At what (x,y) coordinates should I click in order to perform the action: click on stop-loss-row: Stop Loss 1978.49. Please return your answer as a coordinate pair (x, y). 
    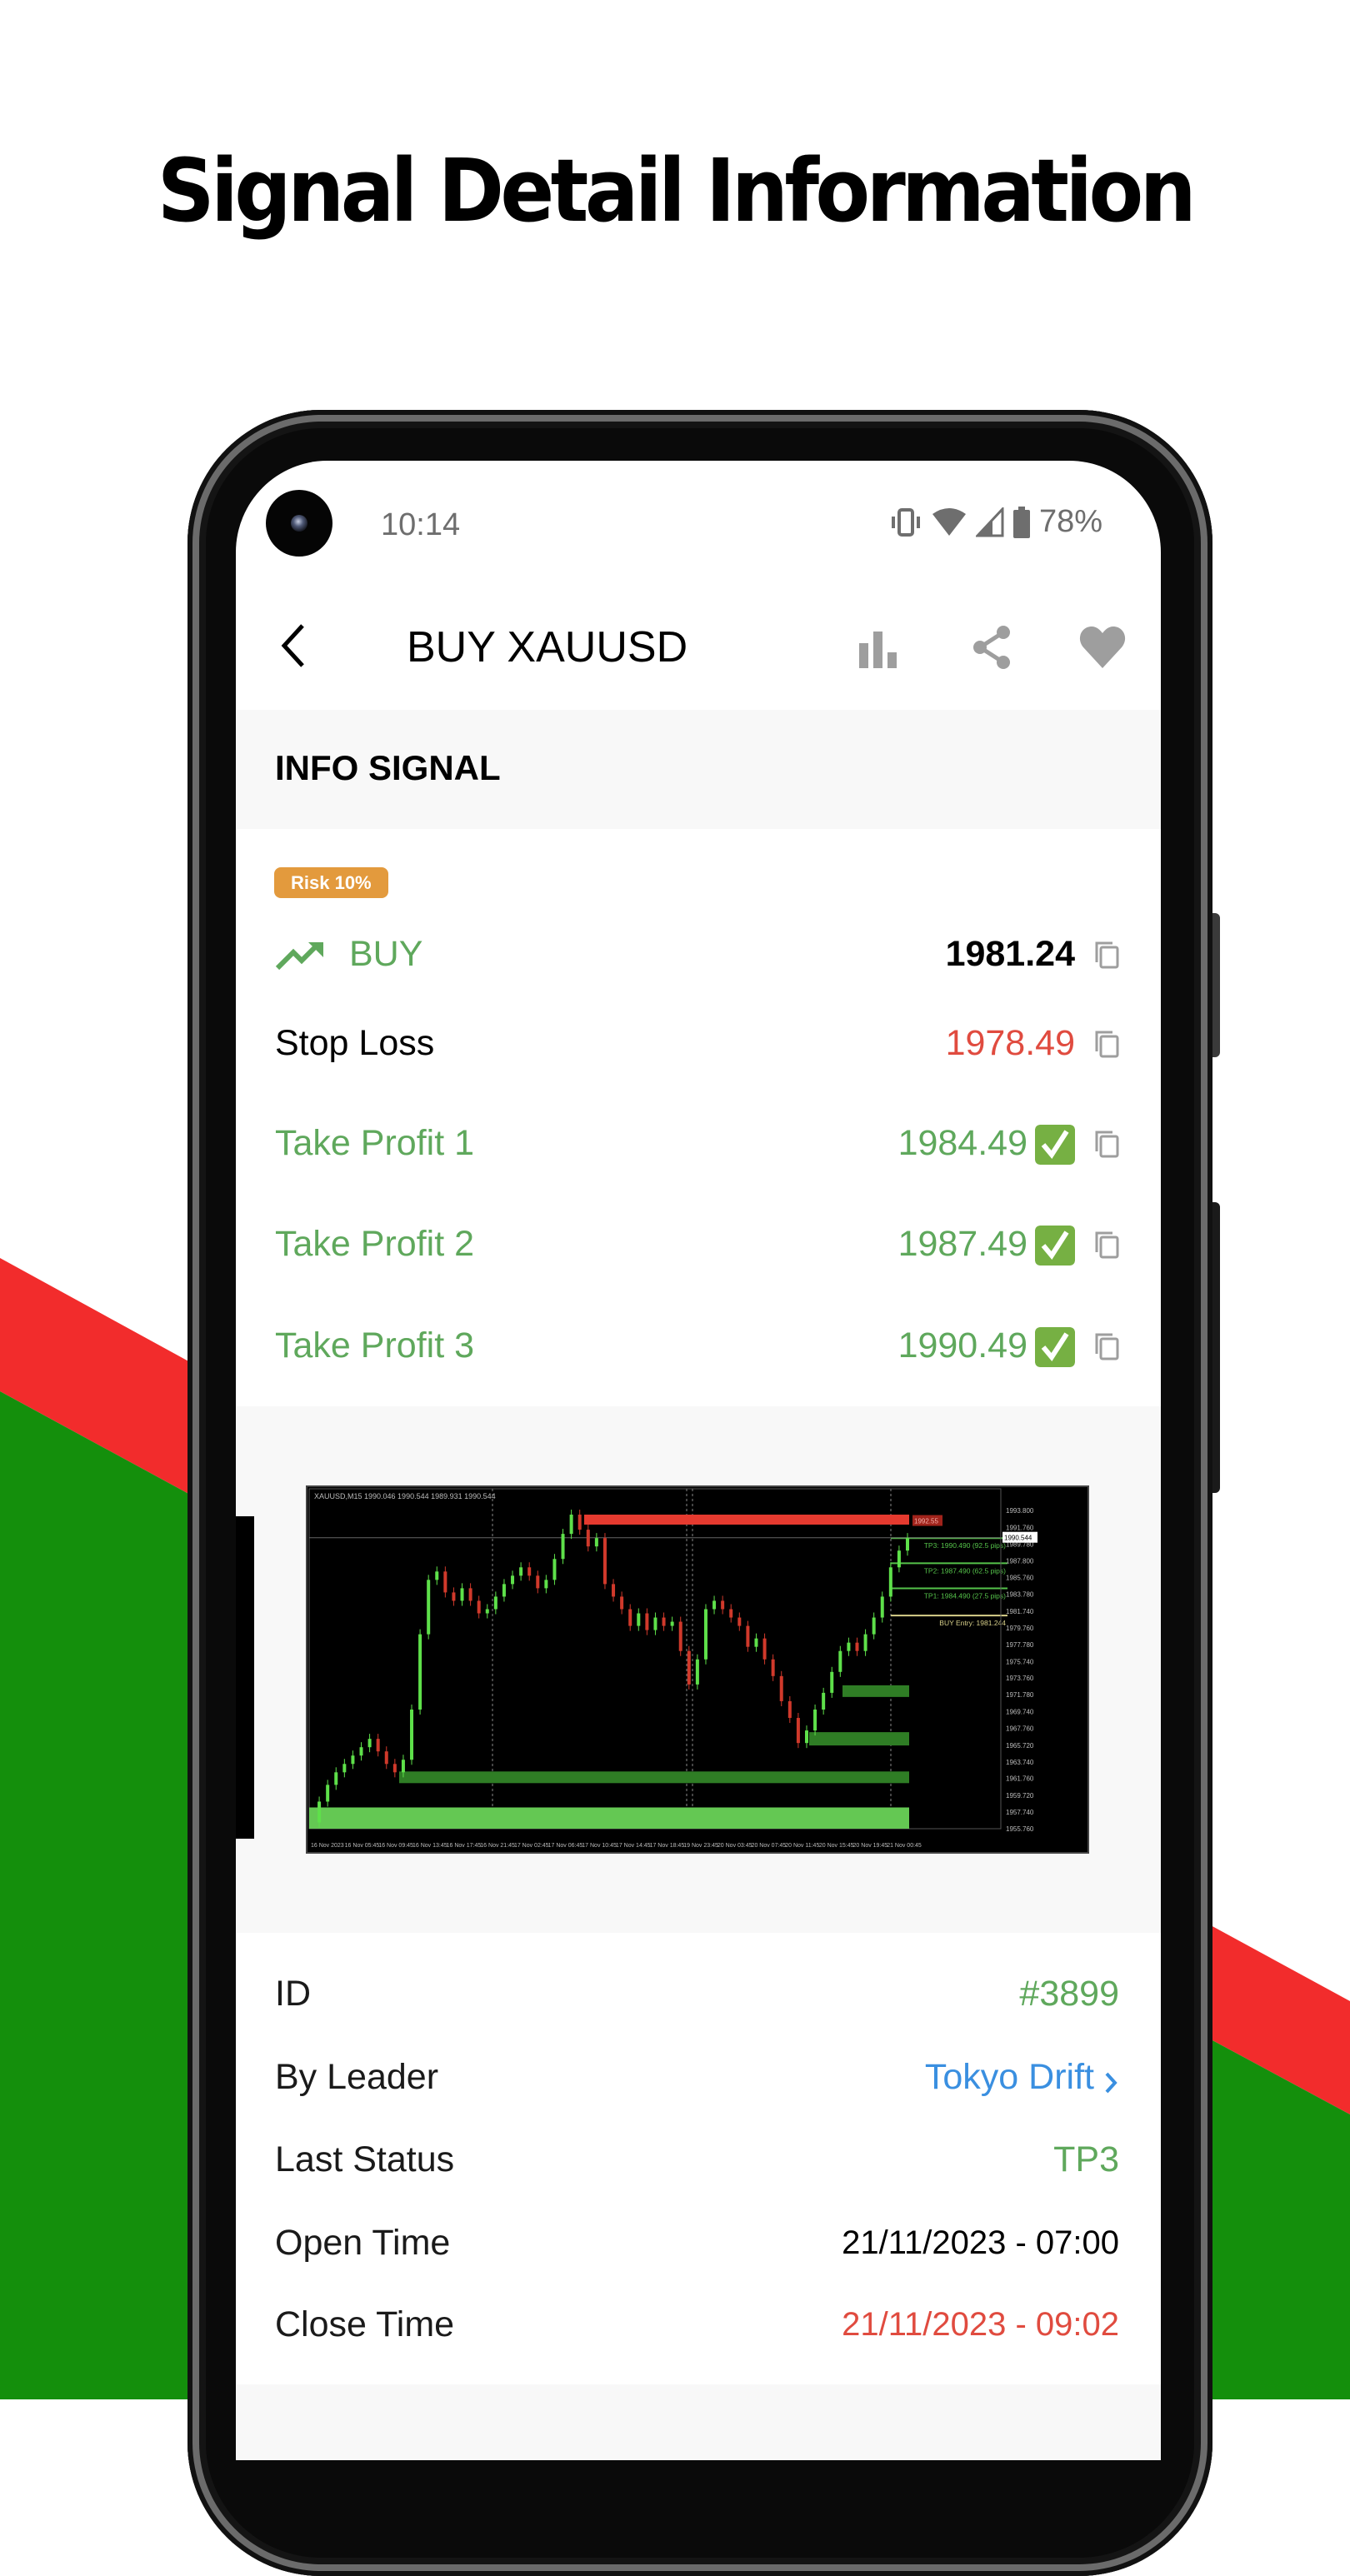
    Looking at the image, I should click on (698, 1043).